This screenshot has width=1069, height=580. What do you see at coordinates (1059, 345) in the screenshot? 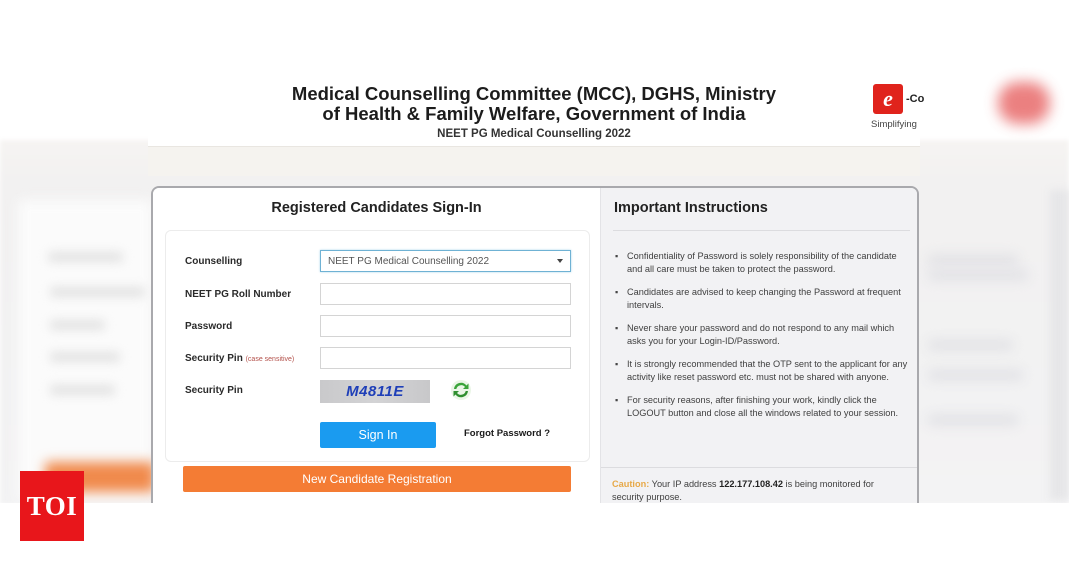
I see `blurred-edge` at bounding box center [1059, 345].